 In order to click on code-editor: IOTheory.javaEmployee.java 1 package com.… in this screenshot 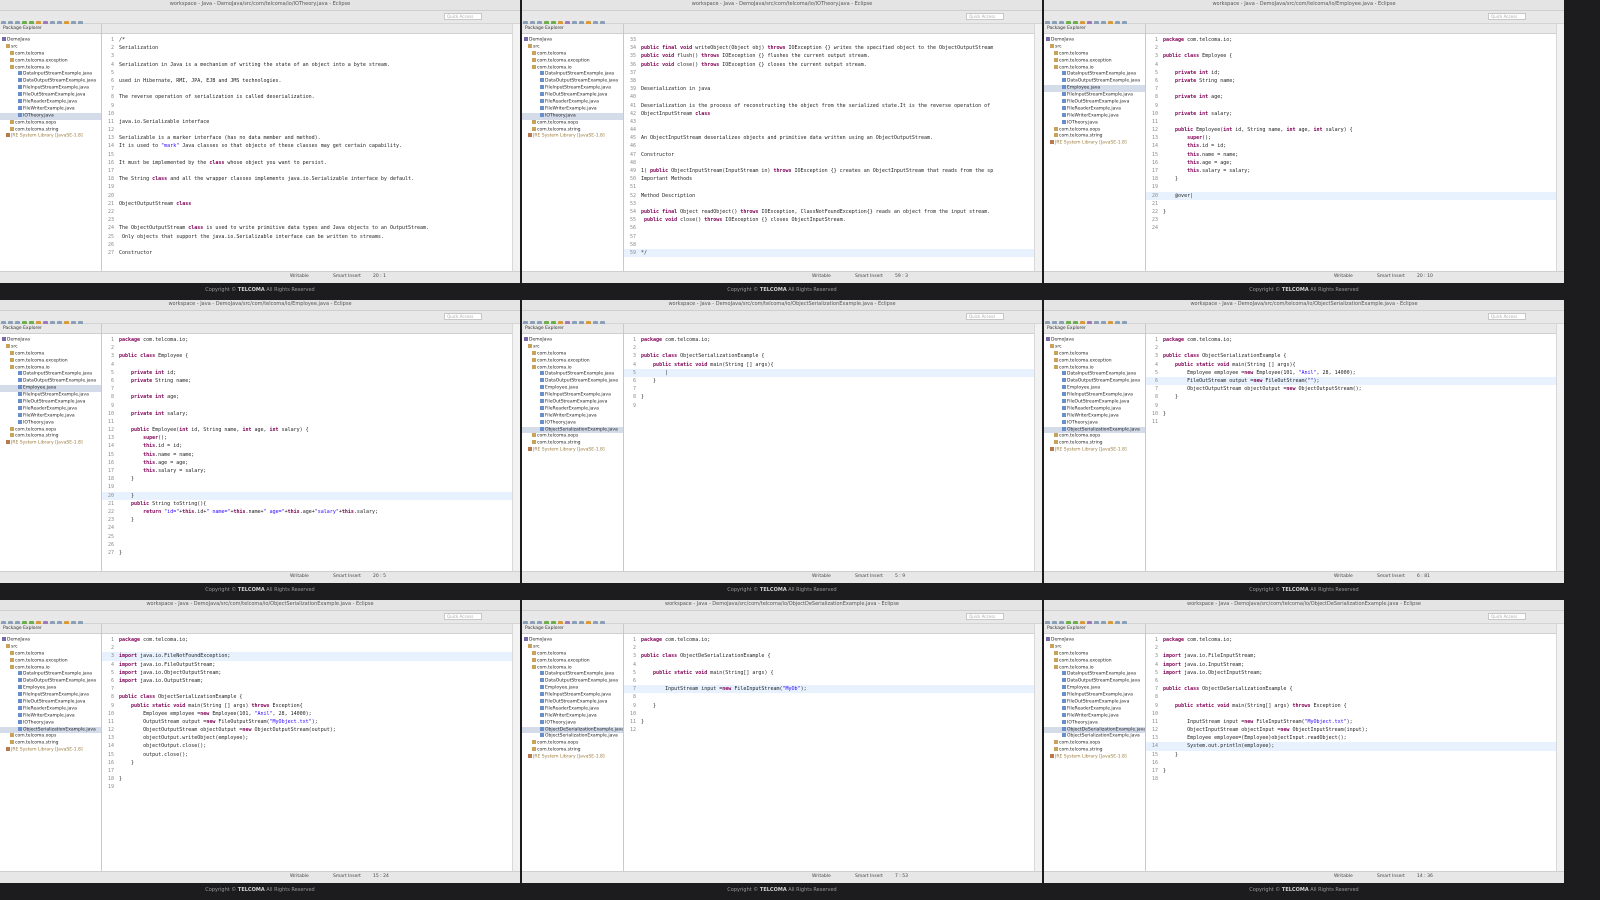, I will do `click(307, 448)`.